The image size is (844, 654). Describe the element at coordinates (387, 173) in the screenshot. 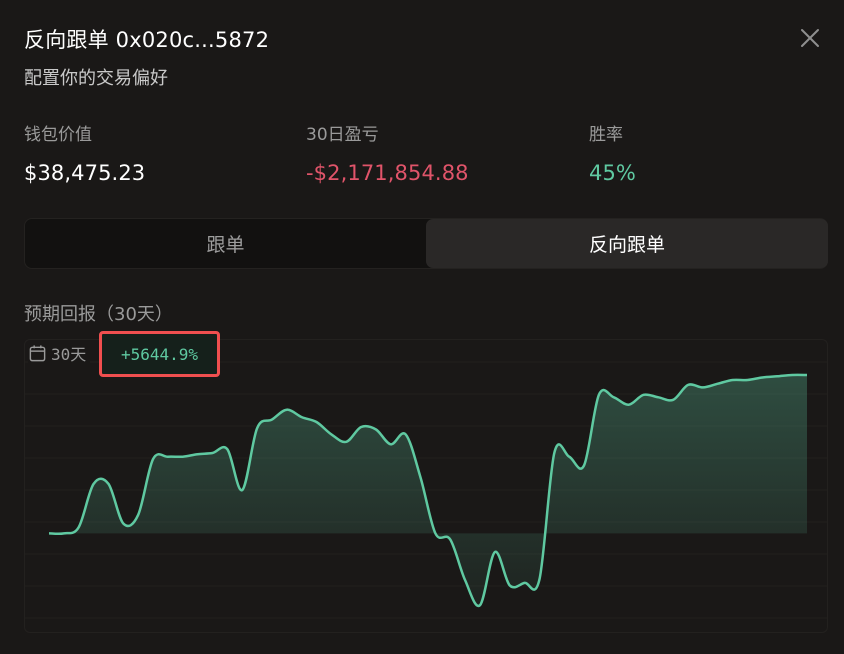

I see `pnl-30d-value: -$2,171,854.88` at that location.